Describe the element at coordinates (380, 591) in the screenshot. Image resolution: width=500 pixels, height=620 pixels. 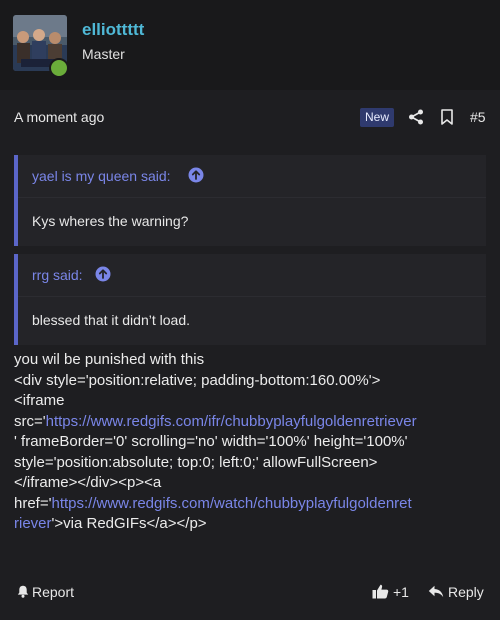
I see `thumbs-up-icon` at that location.